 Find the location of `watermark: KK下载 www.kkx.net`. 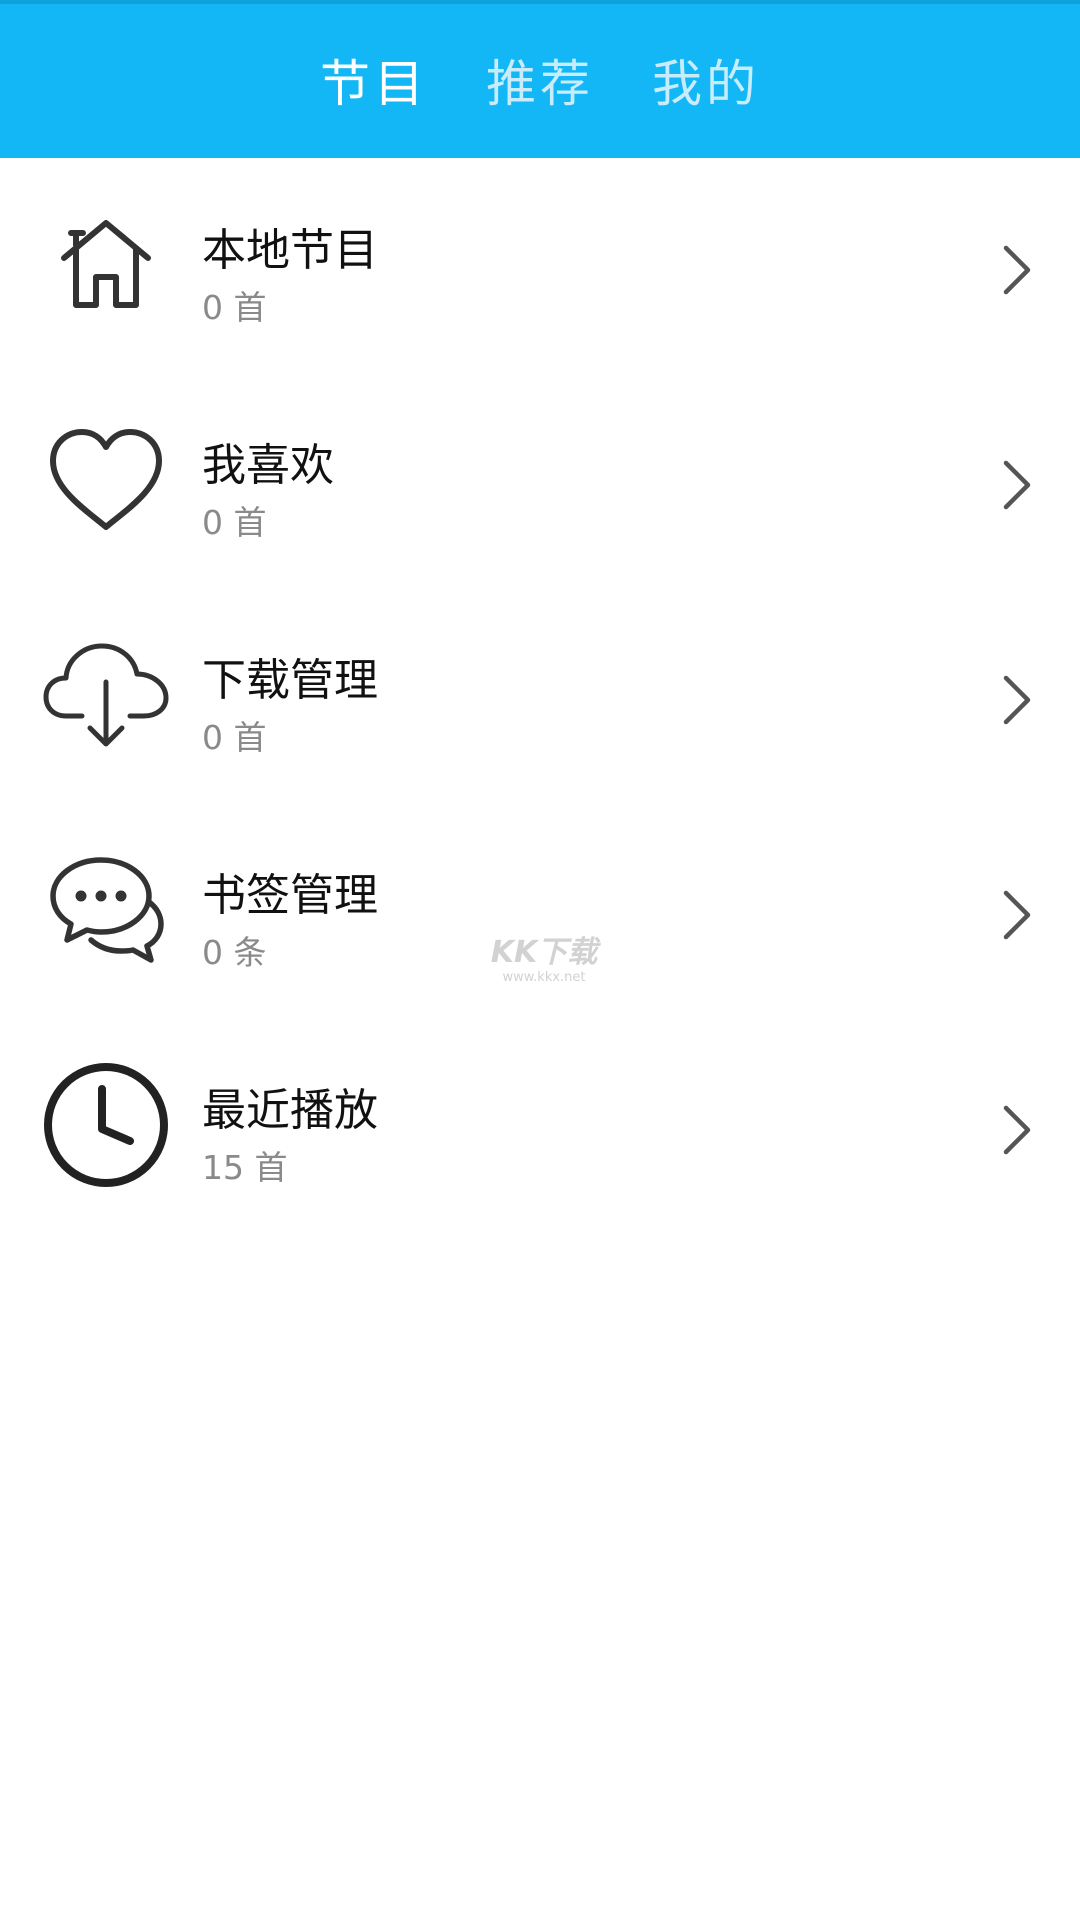

watermark: KK下载 www.kkx.net is located at coordinates (544, 964).